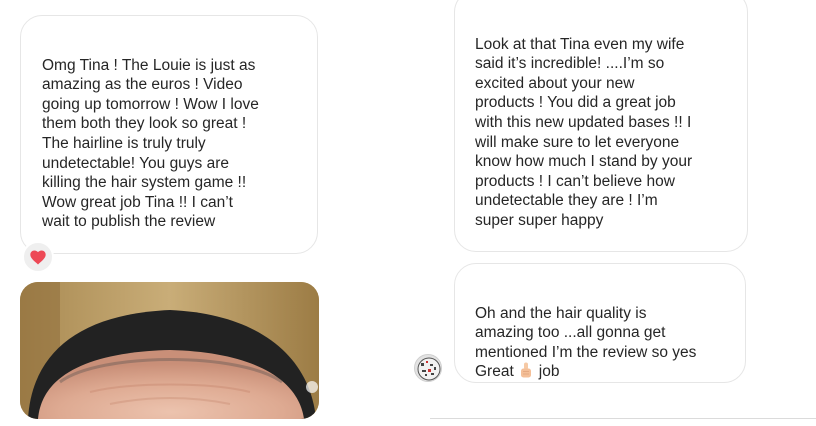  I want to click on avatar, so click(428, 368).